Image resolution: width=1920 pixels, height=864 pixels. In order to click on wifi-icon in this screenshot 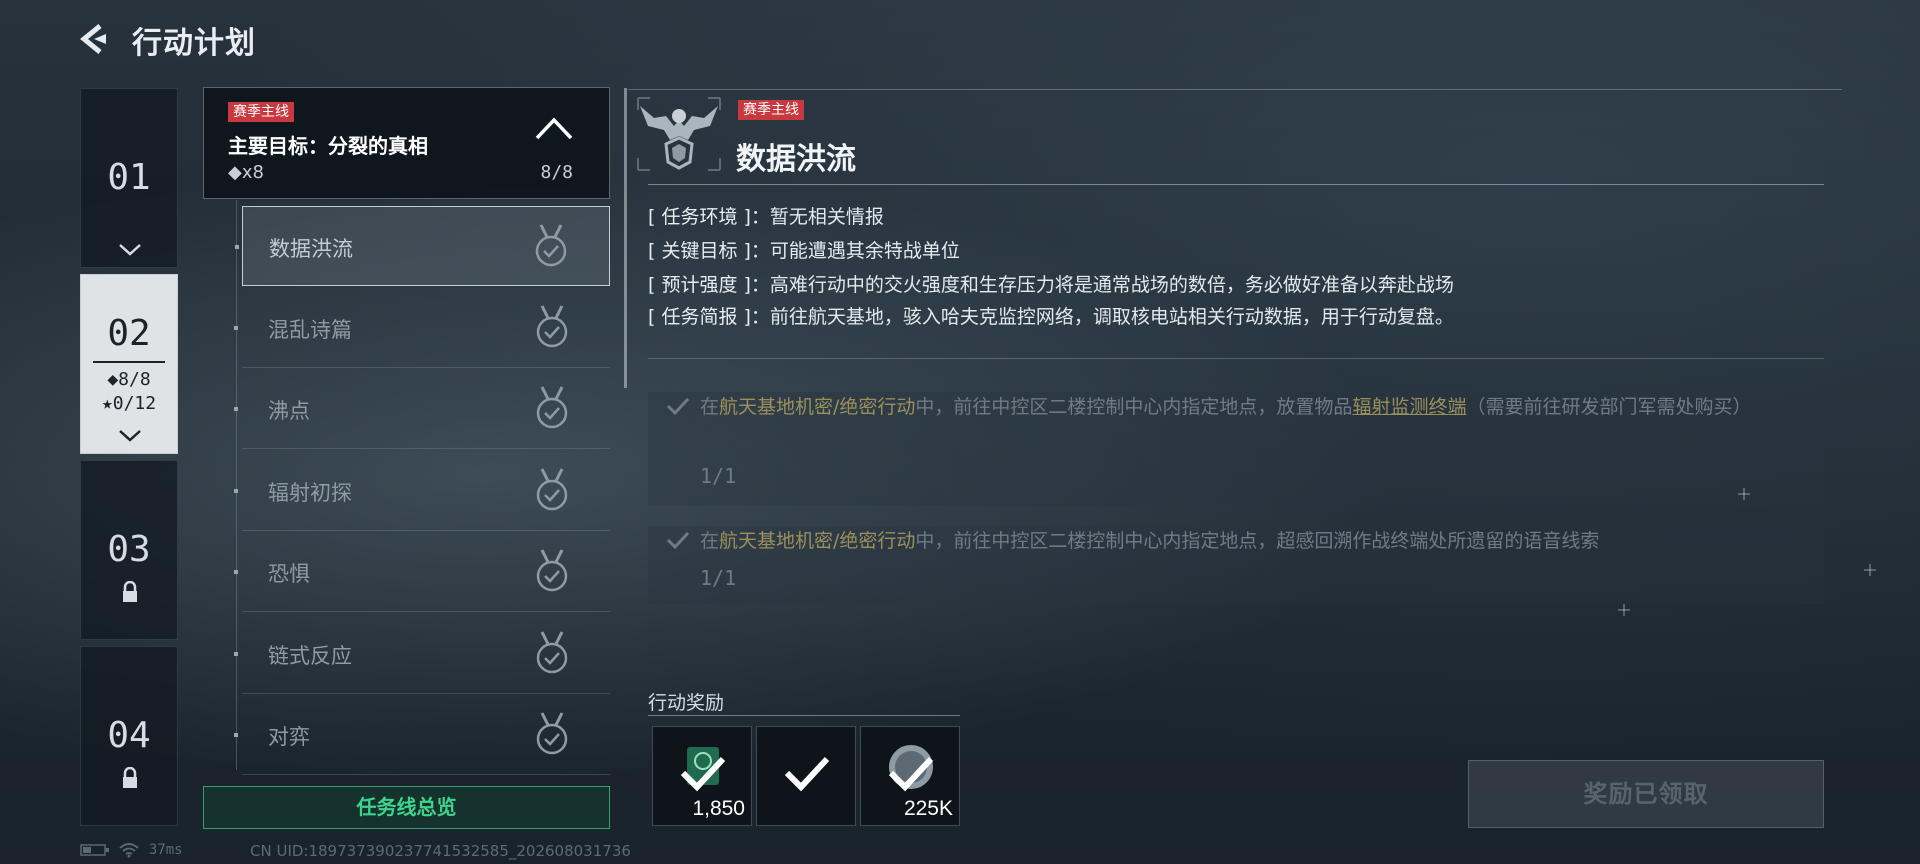, I will do `click(129, 850)`.